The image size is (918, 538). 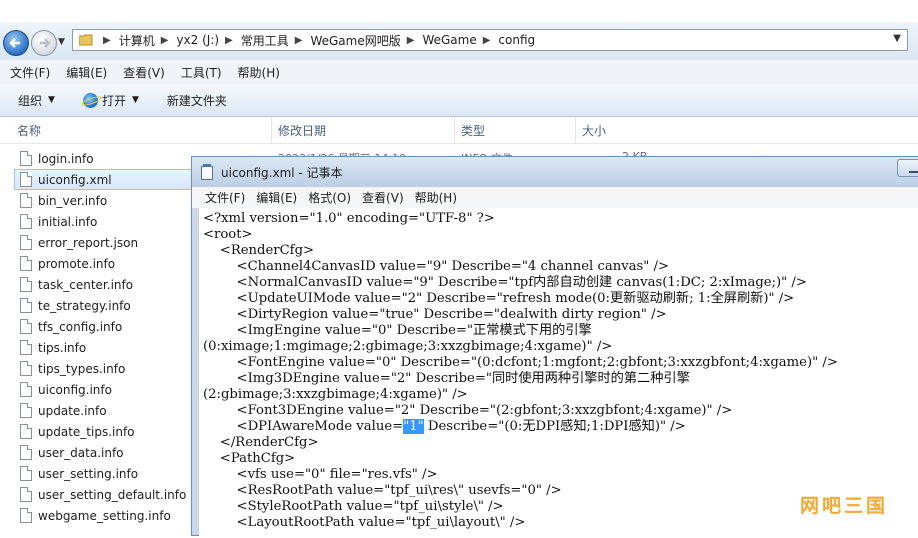 What do you see at coordinates (144, 72) in the screenshot?
I see `menu-view: 查看(V)` at bounding box center [144, 72].